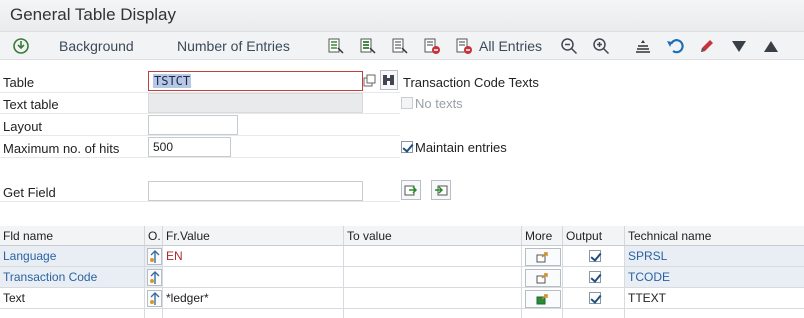  I want to click on background-button: Background, so click(96, 46).